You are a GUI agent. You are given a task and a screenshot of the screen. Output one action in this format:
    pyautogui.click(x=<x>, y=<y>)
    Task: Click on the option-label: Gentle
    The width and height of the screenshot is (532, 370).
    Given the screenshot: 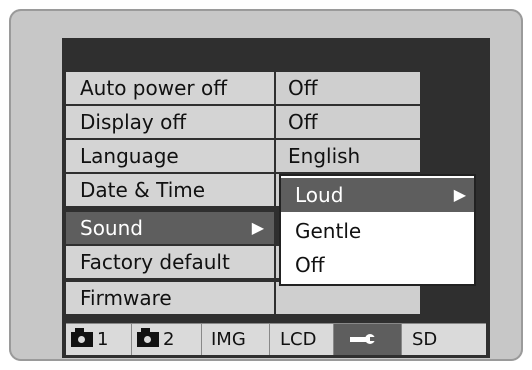 What is the action you would take?
    pyautogui.click(x=328, y=231)
    